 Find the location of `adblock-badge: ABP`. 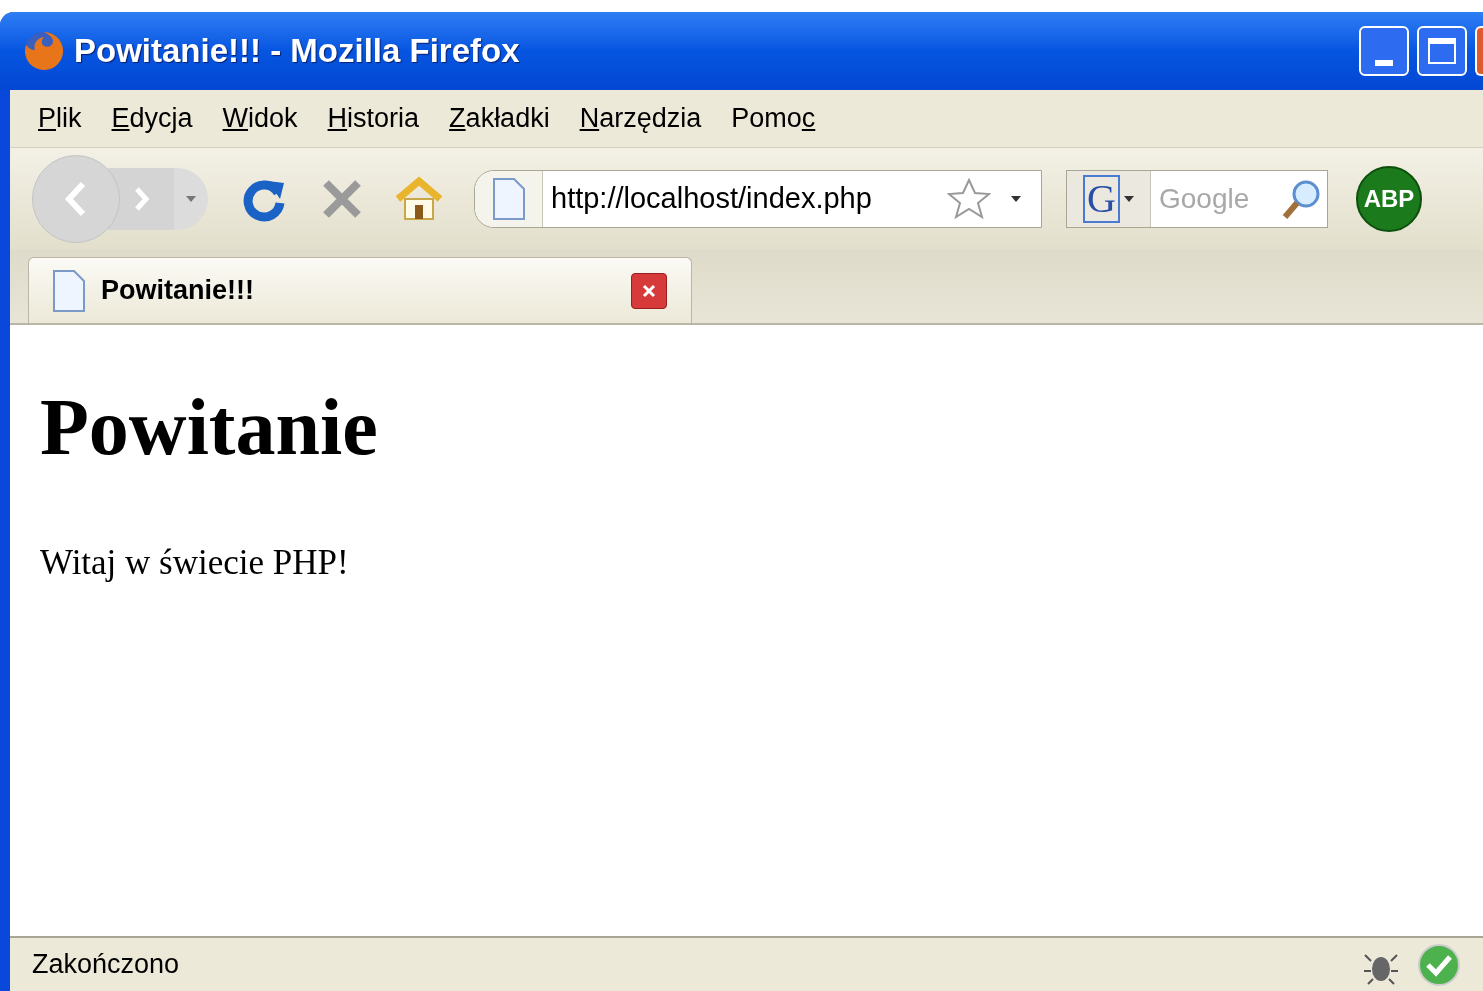

adblock-badge: ABP is located at coordinates (1389, 199).